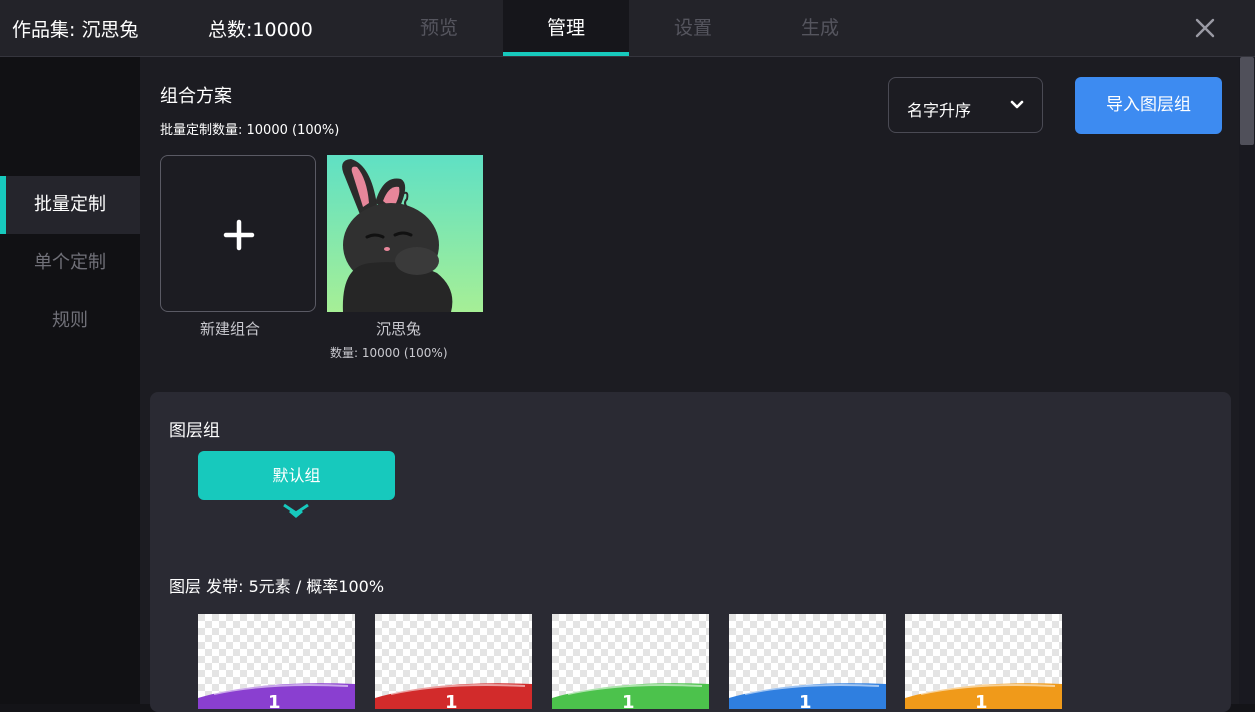  I want to click on scrollbar-thumb, so click(1247, 101).